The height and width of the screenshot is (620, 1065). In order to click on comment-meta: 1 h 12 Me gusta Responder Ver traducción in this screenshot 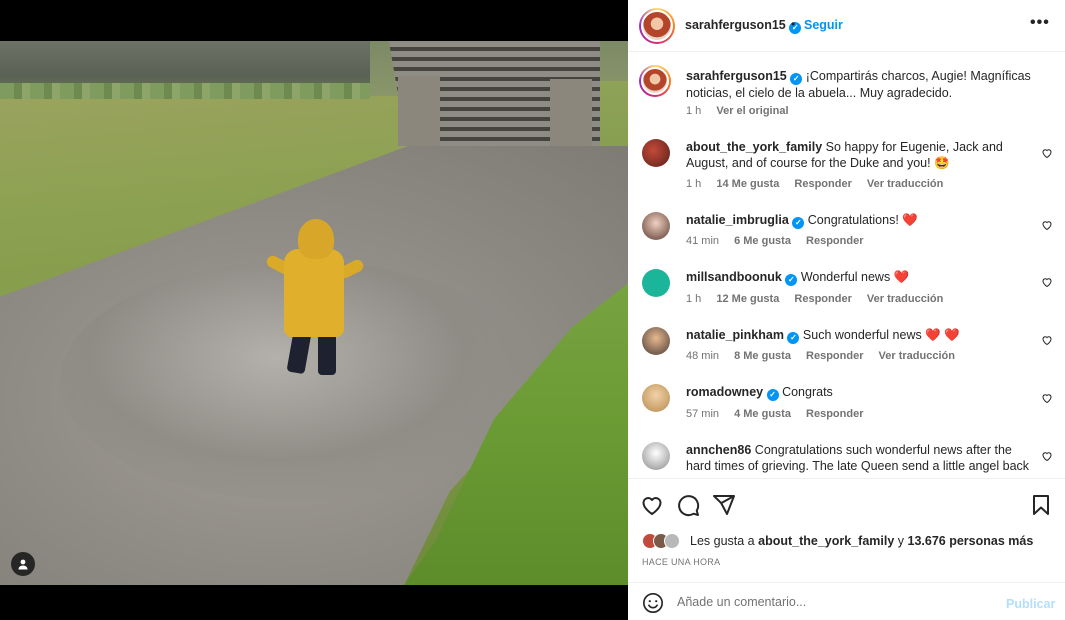, I will do `click(815, 299)`.